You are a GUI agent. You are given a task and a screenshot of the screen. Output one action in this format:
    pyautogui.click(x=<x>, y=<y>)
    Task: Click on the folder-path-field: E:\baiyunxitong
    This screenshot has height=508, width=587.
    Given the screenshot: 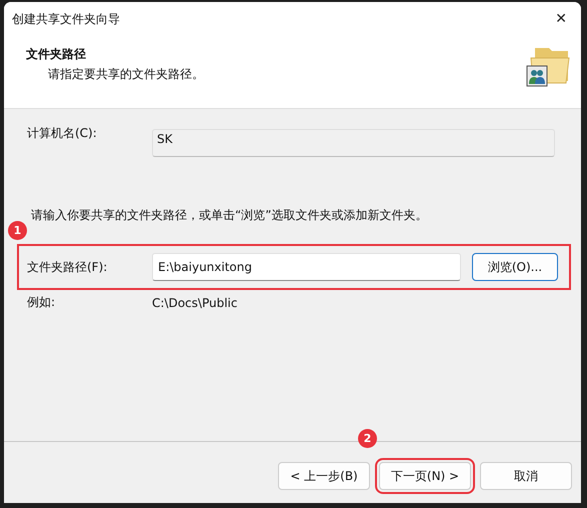 What is the action you would take?
    pyautogui.click(x=306, y=267)
    